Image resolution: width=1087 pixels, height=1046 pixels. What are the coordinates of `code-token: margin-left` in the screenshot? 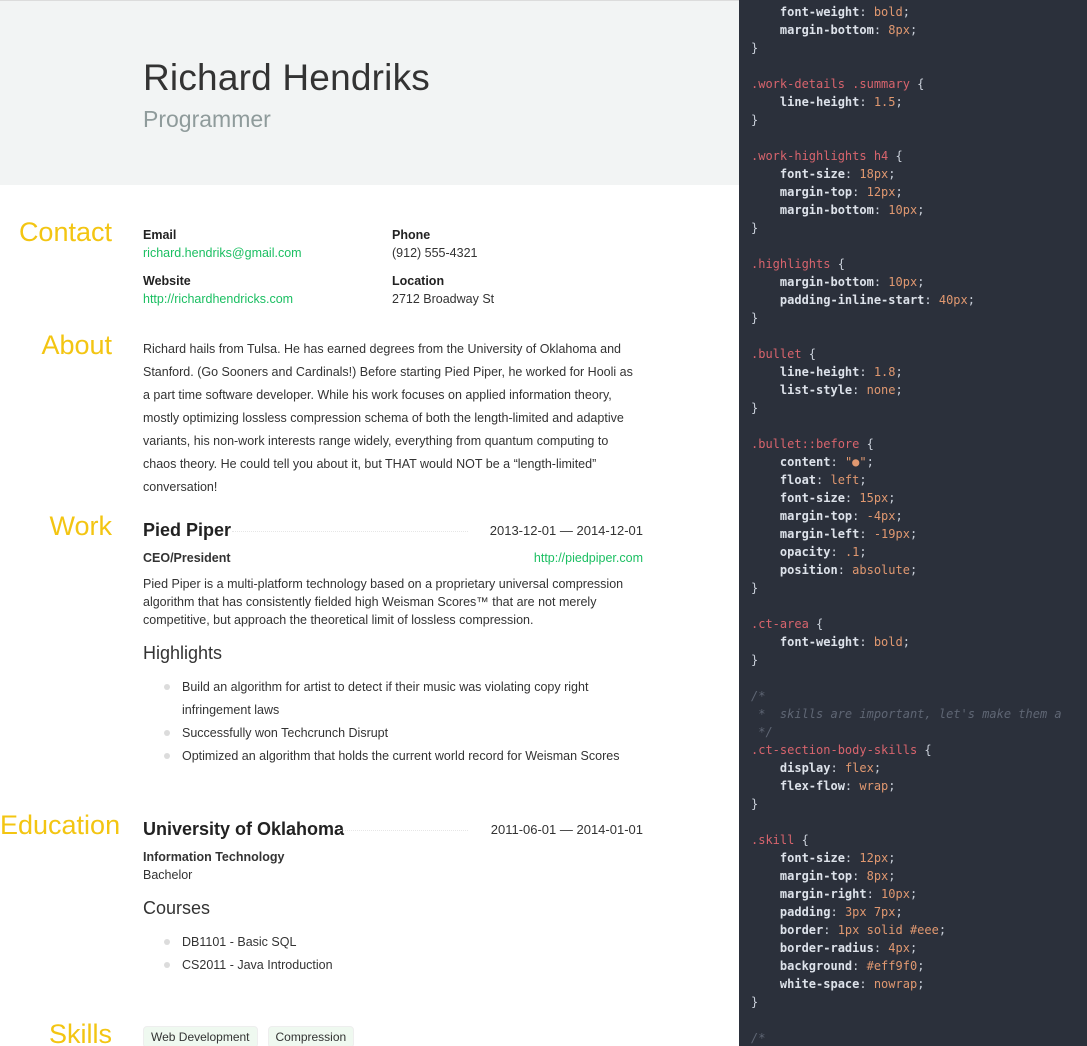 It's located at (805, 534).